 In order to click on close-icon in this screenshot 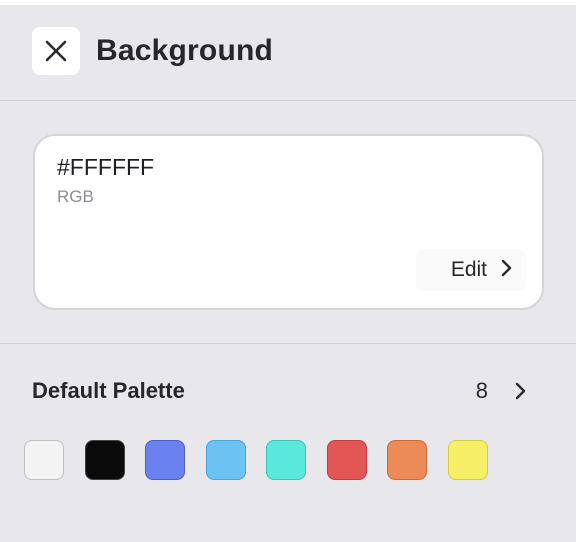, I will do `click(56, 51)`.